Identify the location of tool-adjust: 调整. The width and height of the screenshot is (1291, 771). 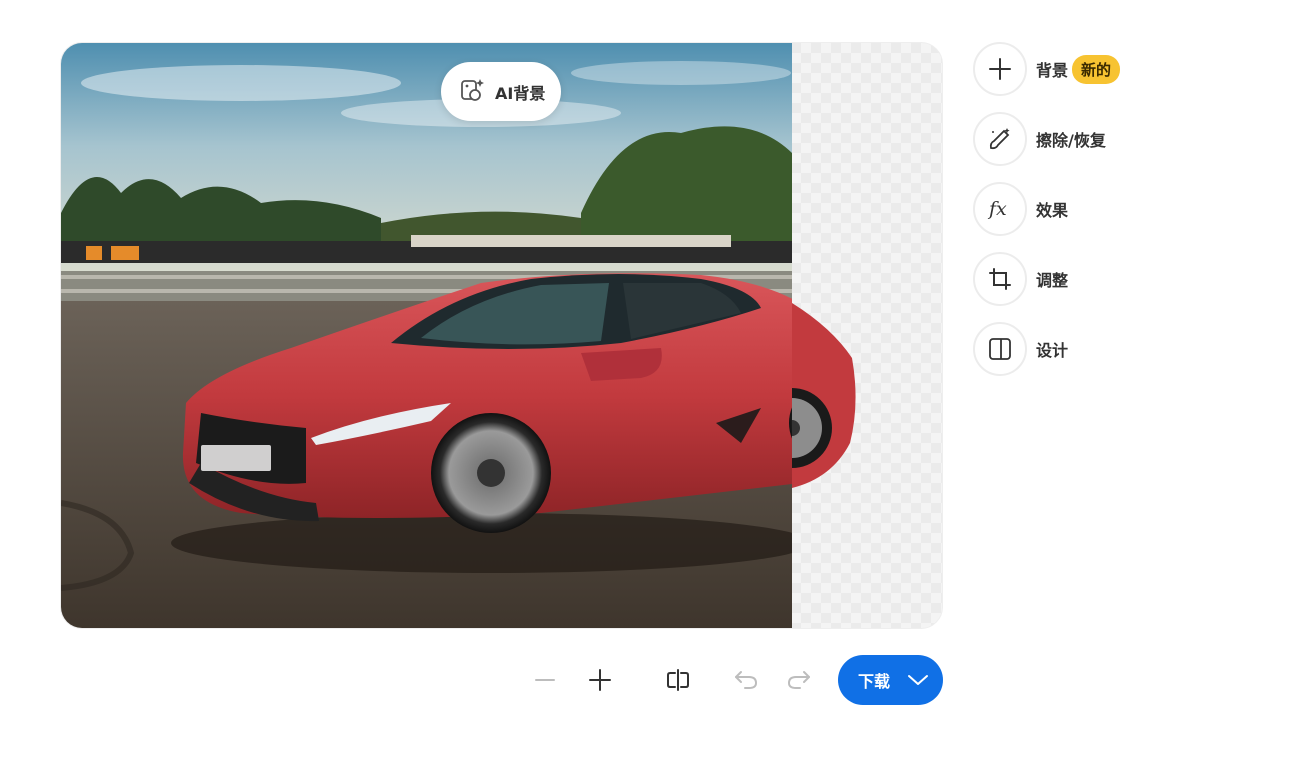
(1046, 279).